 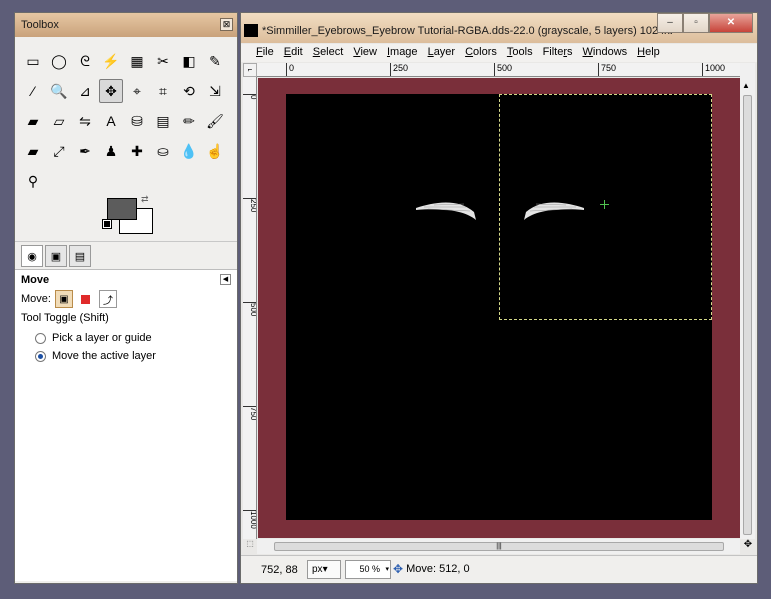 I want to click on move-selection-mode-button, so click(x=86, y=299).